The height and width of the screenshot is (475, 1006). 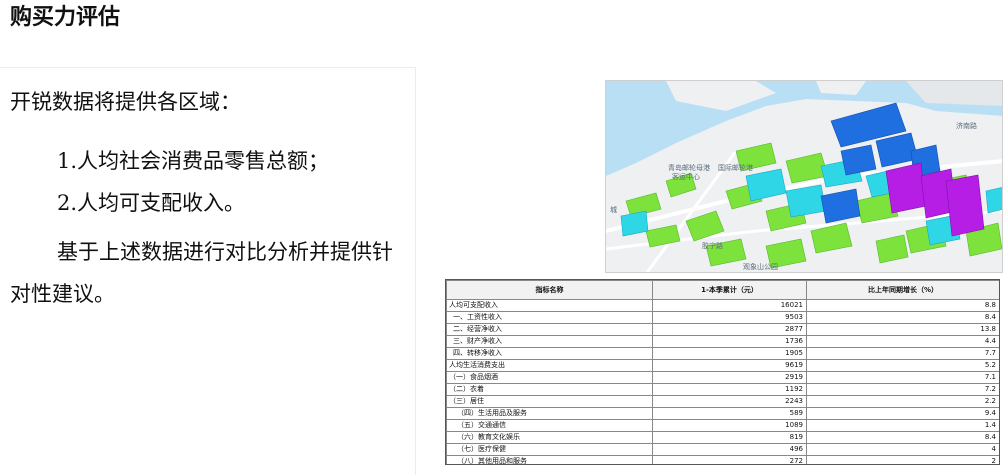 I want to click on table-row: （五）交通通信 1089 1.4, so click(x=722, y=425).